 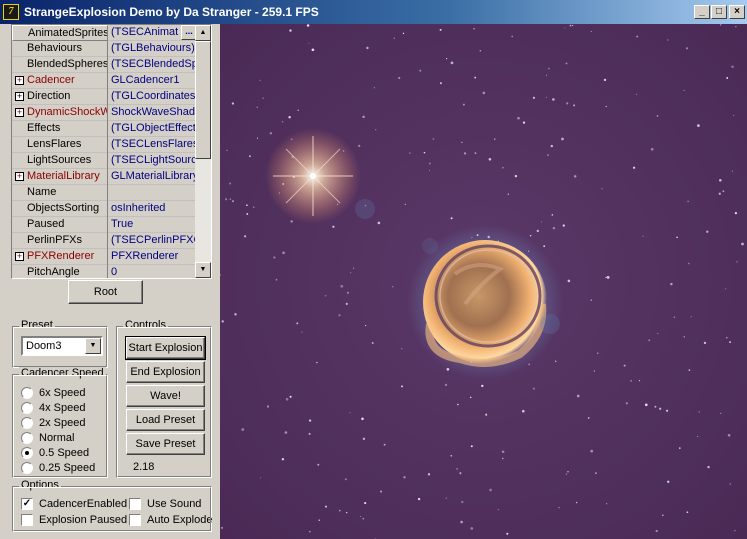 I want to click on start-explosion-button: Start Explosion, so click(x=165, y=348).